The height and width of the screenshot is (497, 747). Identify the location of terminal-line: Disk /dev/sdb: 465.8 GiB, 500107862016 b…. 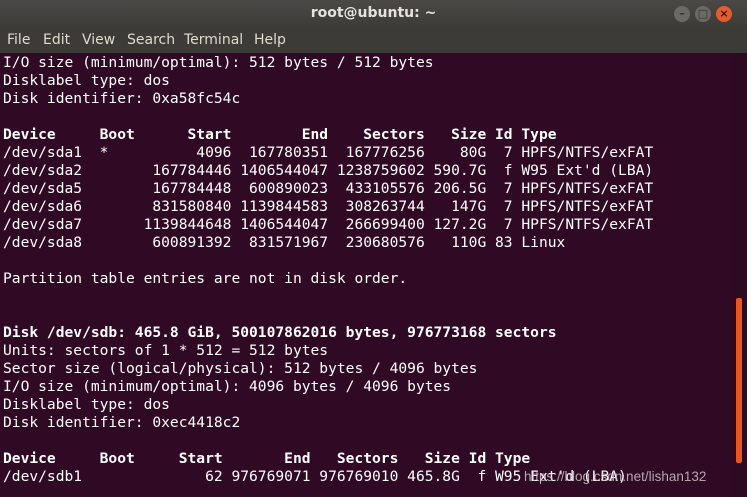
(280, 332).